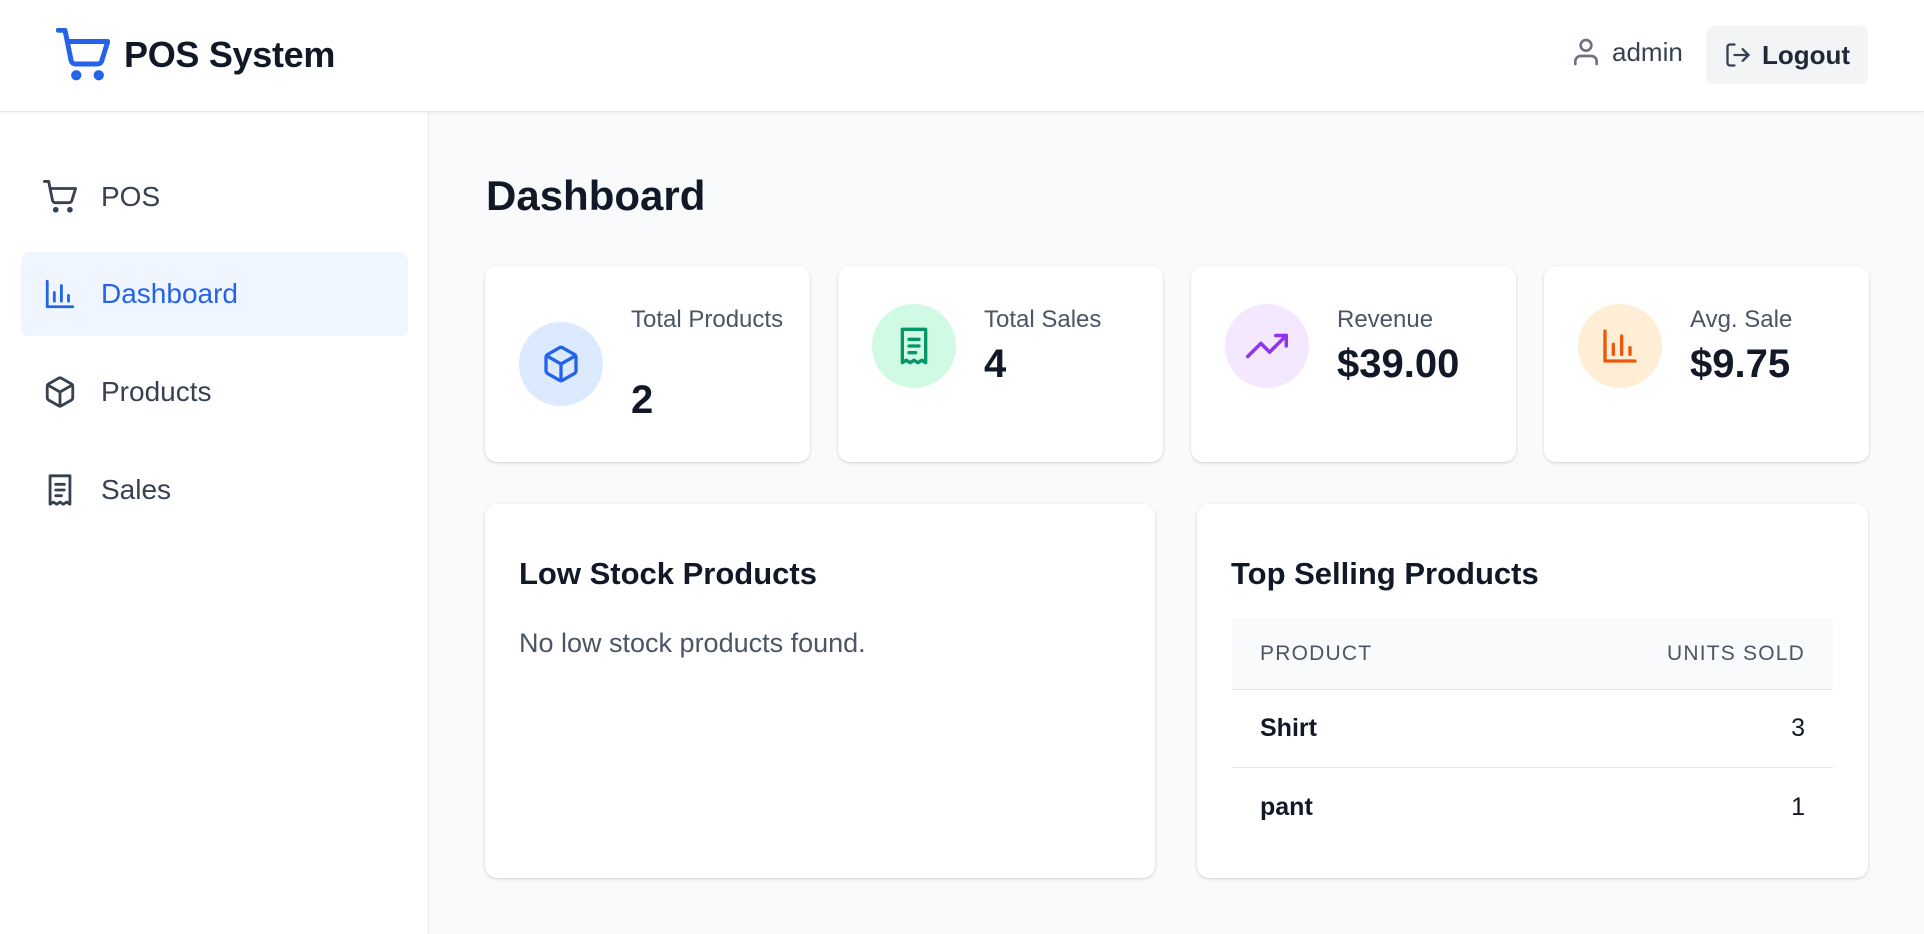 This screenshot has width=1924, height=934. What do you see at coordinates (1798, 728) in the screenshot?
I see `units-sold: 3` at bounding box center [1798, 728].